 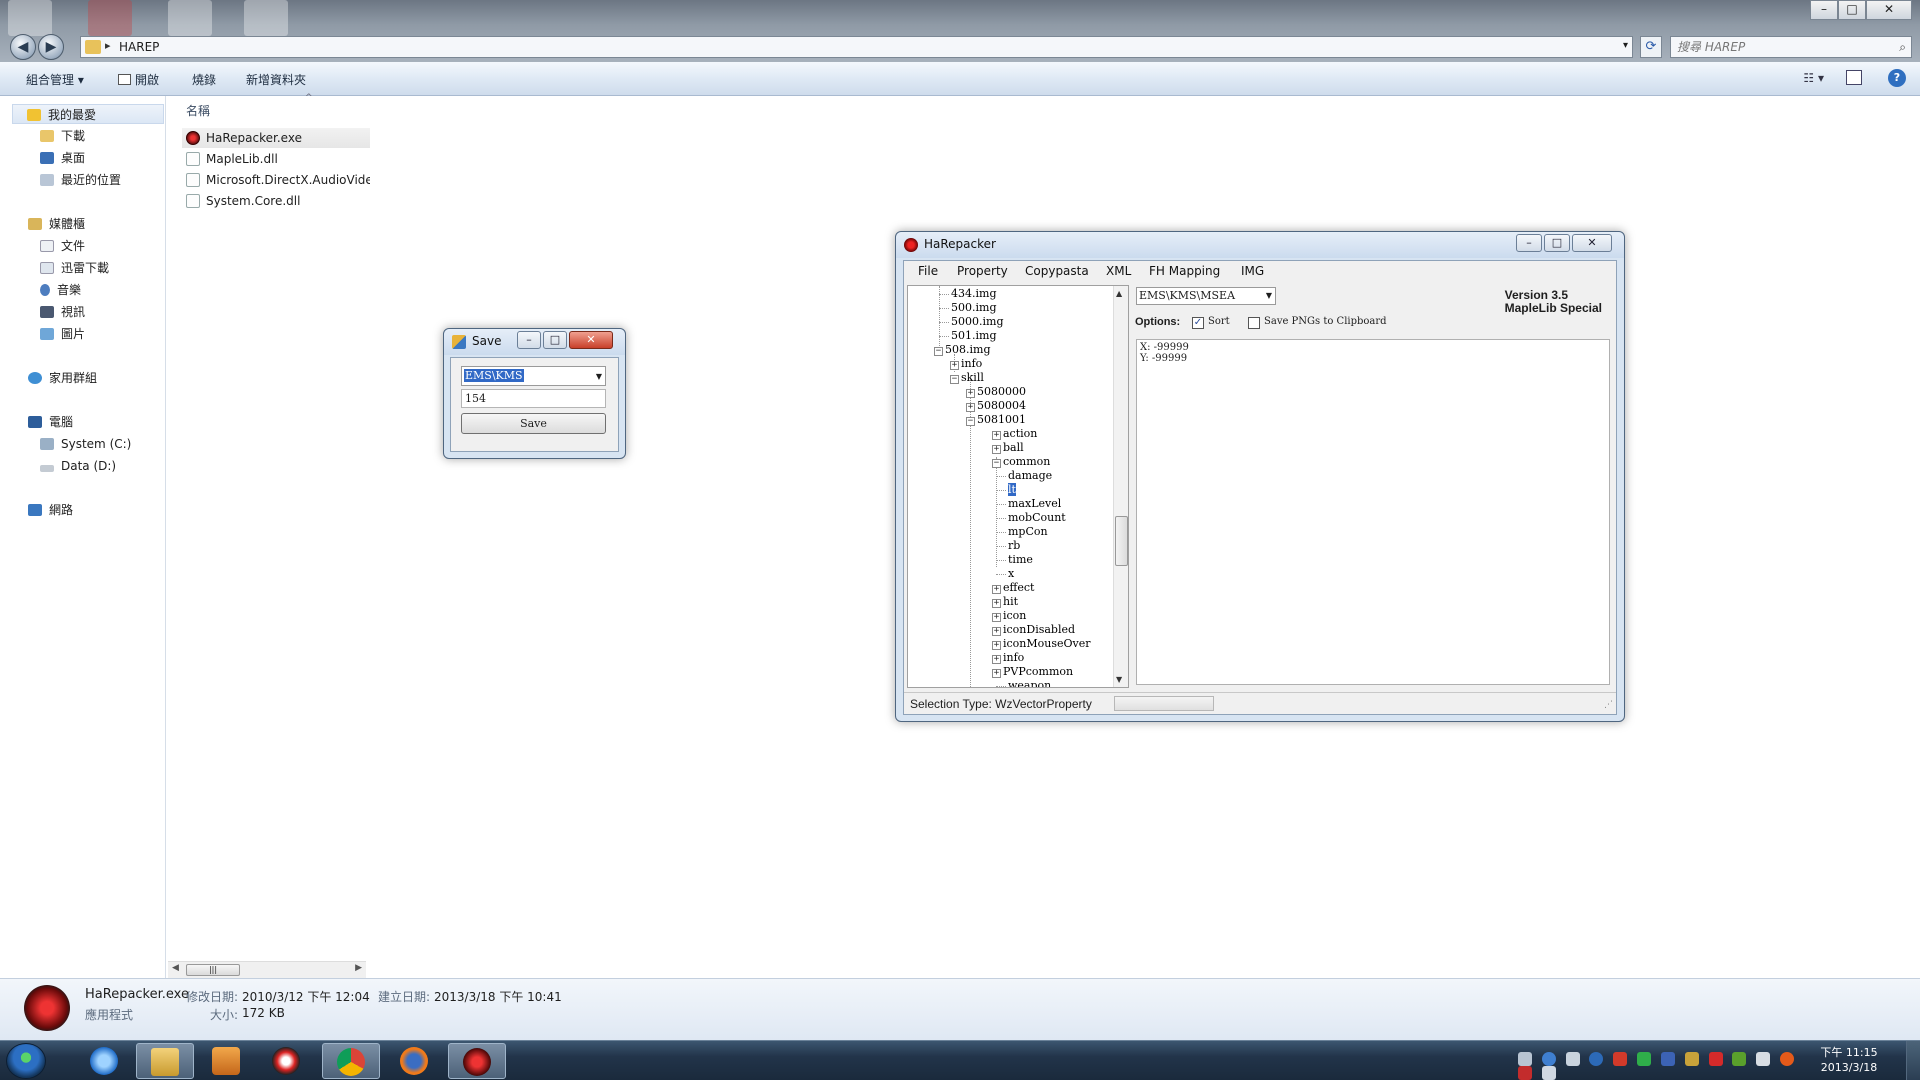 What do you see at coordinates (533, 398) in the screenshot?
I see `version-number-field: 154` at bounding box center [533, 398].